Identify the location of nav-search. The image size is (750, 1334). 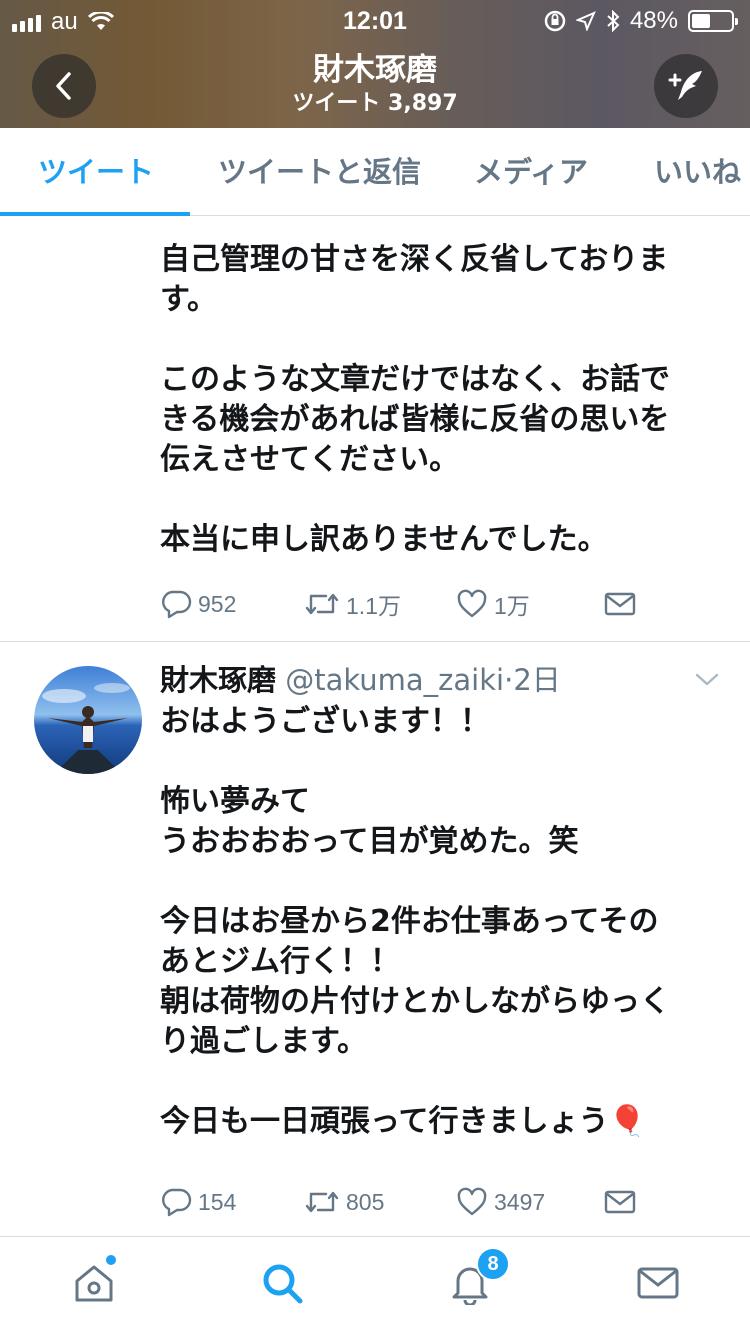
(282, 1283).